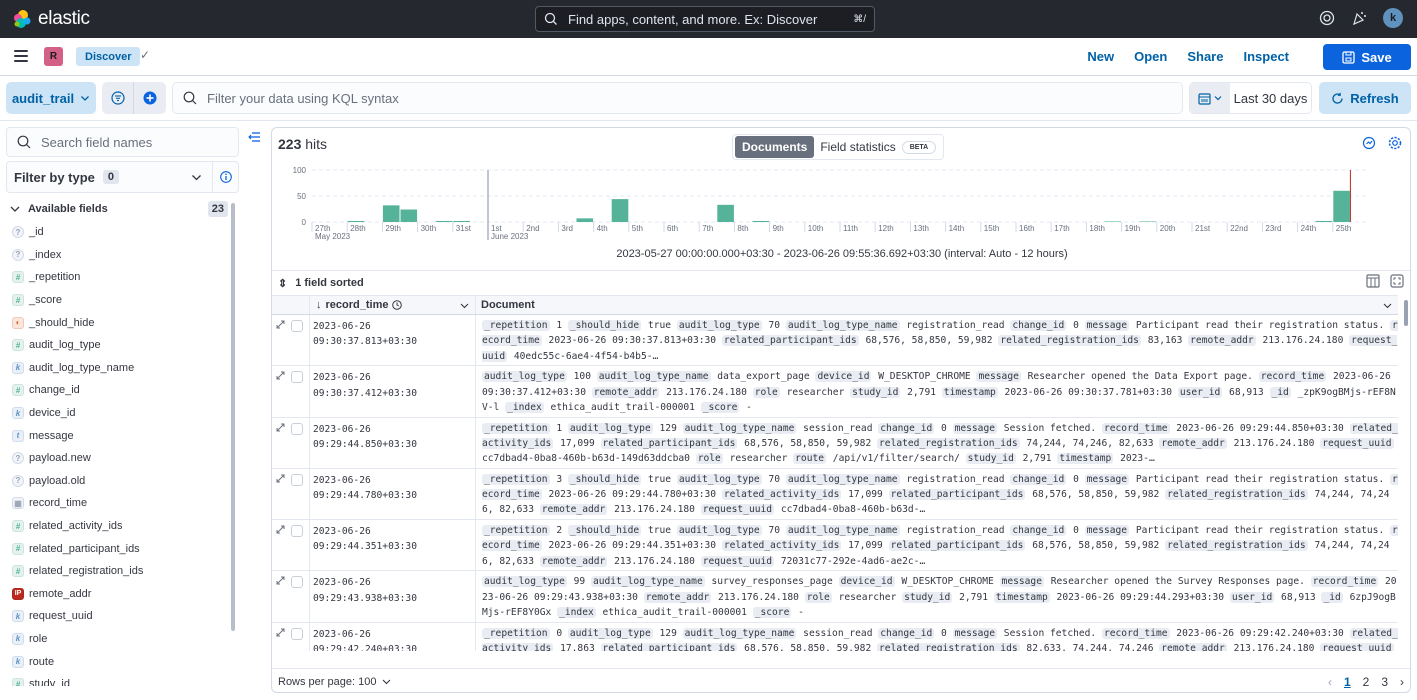 Image resolution: width=1417 pixels, height=700 pixels. I want to click on prev-page-button: ‹, so click(1330, 682).